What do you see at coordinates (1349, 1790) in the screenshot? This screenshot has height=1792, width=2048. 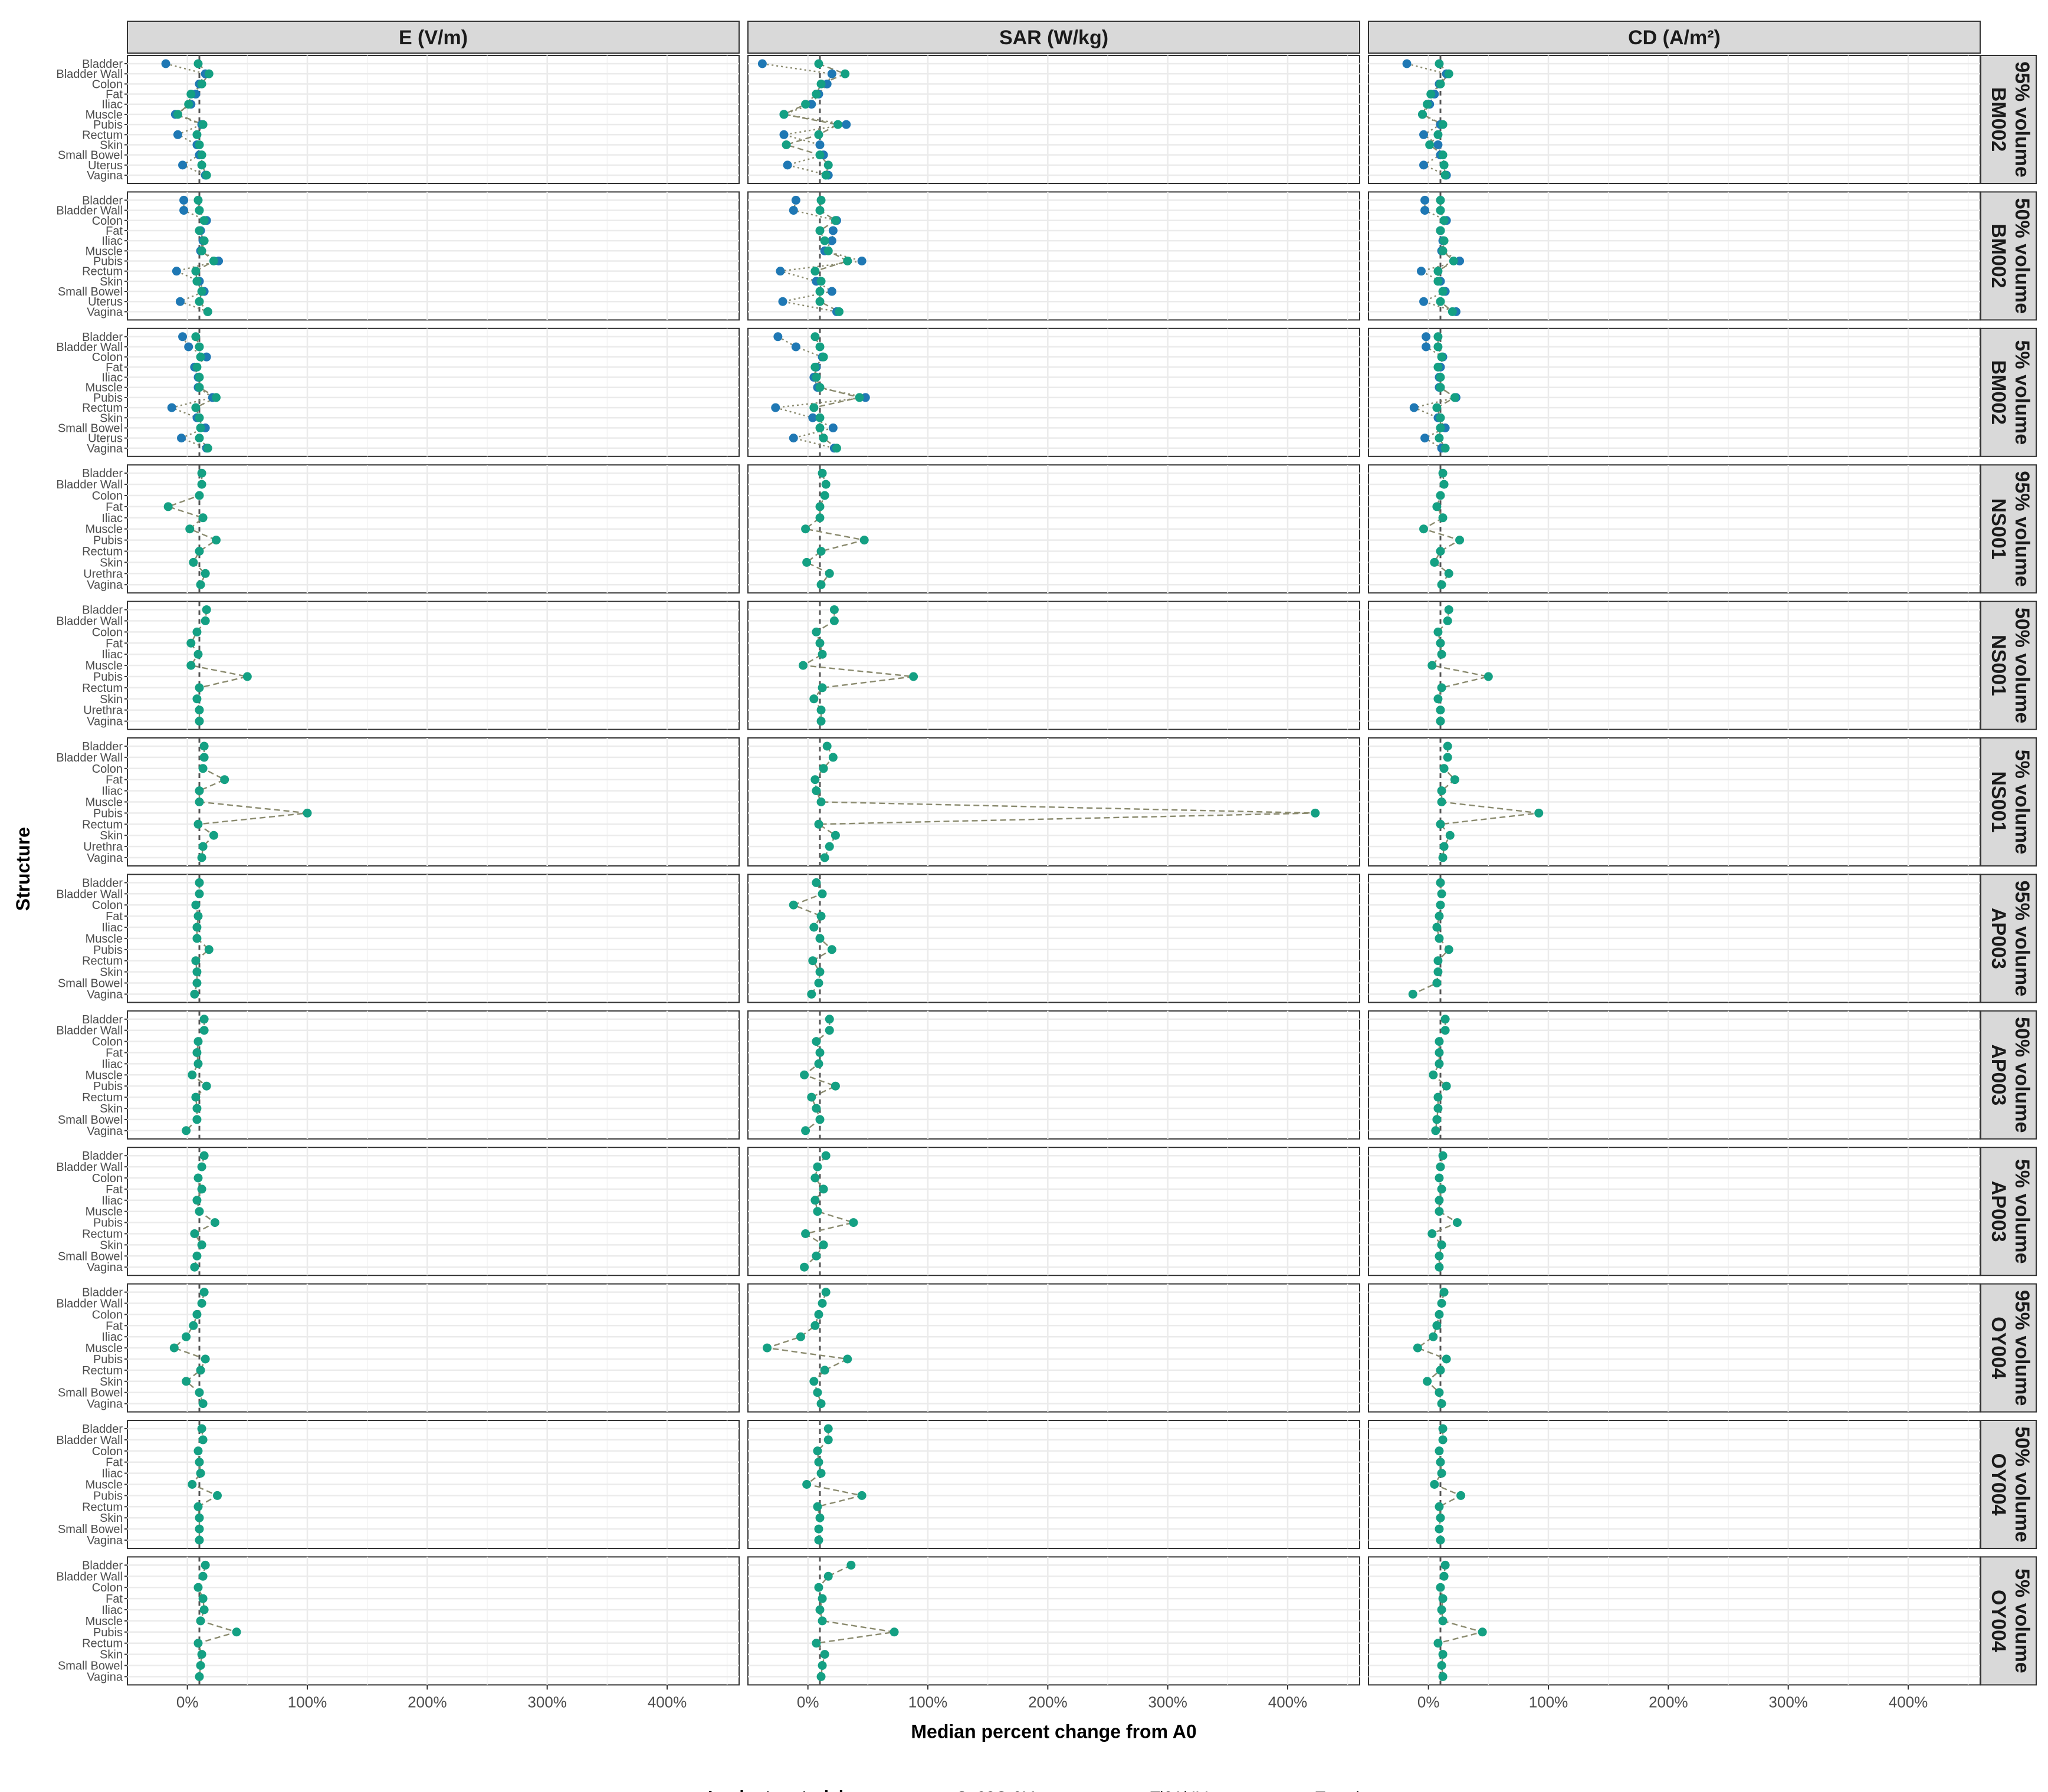 I see `legend-item-label: Tantalum` at bounding box center [1349, 1790].